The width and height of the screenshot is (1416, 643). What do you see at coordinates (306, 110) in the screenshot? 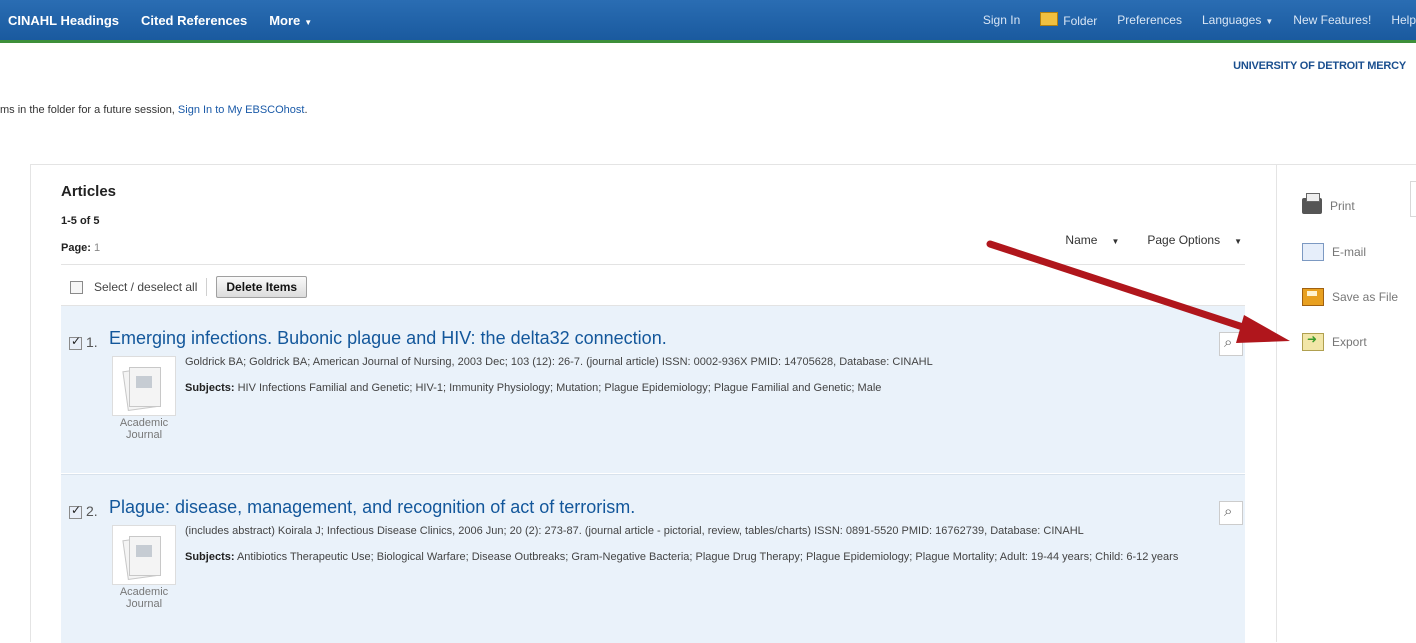
I see `folder-notice-end: .` at bounding box center [306, 110].